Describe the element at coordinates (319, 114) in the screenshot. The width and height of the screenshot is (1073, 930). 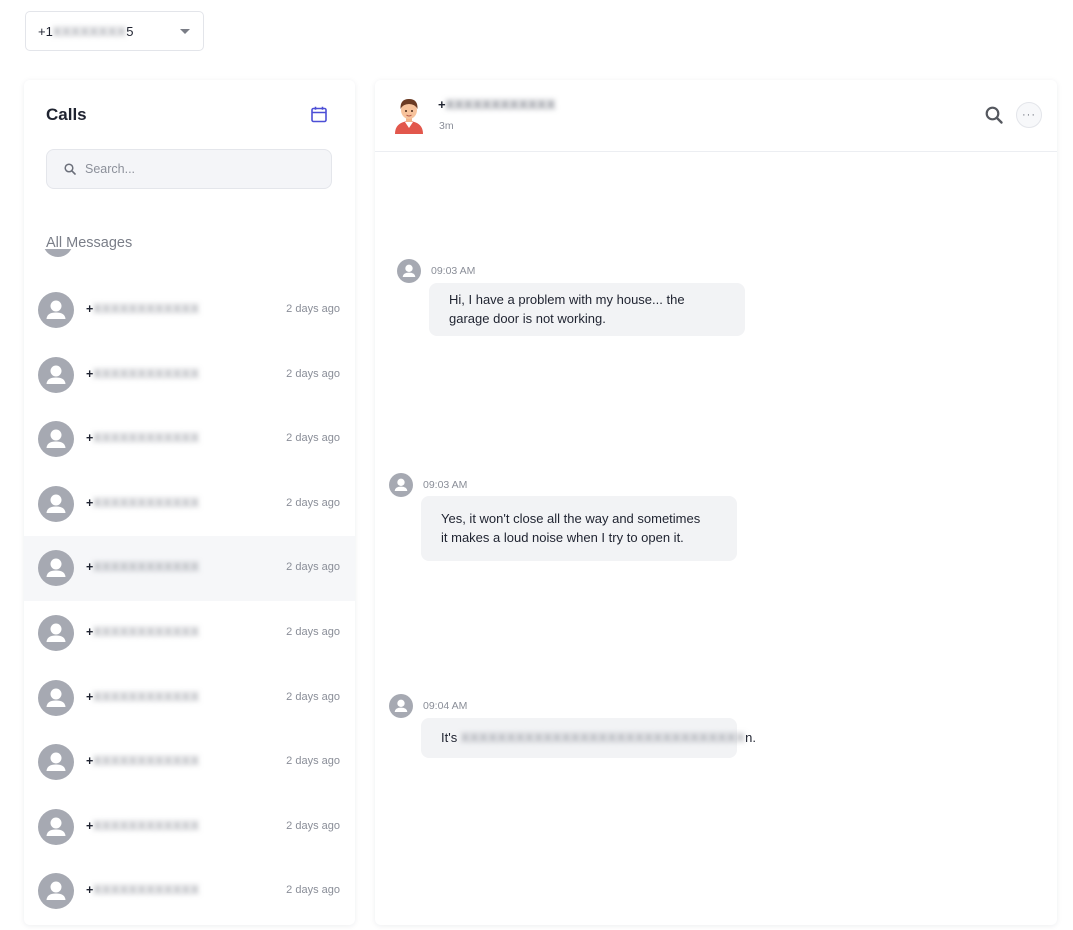
I see `calendar-icon` at that location.